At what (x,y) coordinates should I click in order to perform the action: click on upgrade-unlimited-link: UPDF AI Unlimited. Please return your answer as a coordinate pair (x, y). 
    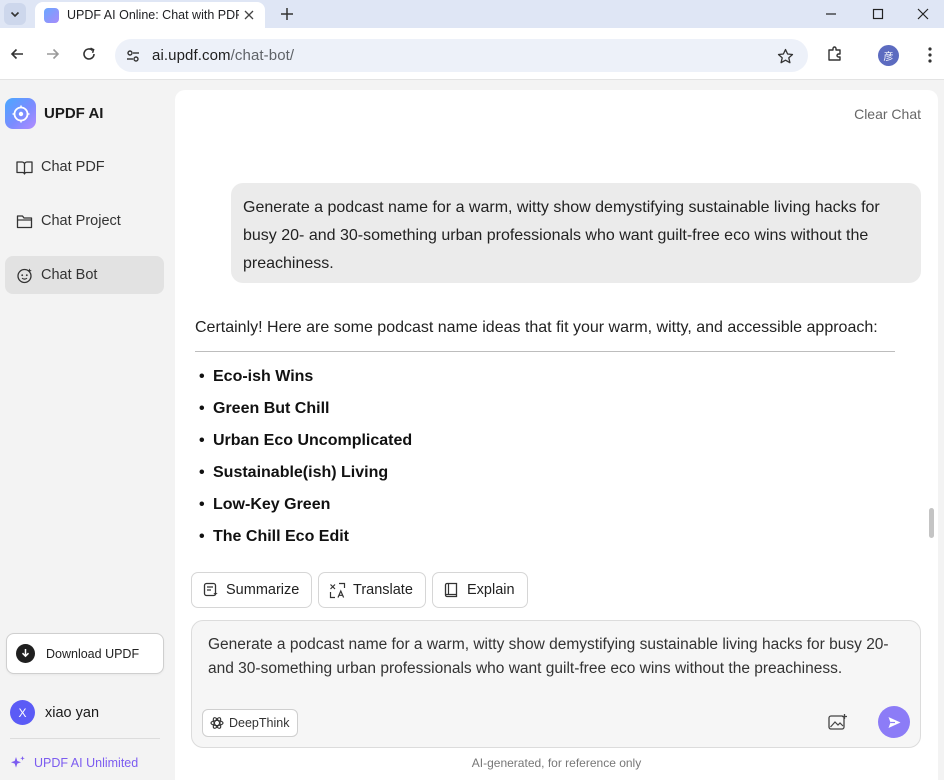
    Looking at the image, I should click on (74, 763).